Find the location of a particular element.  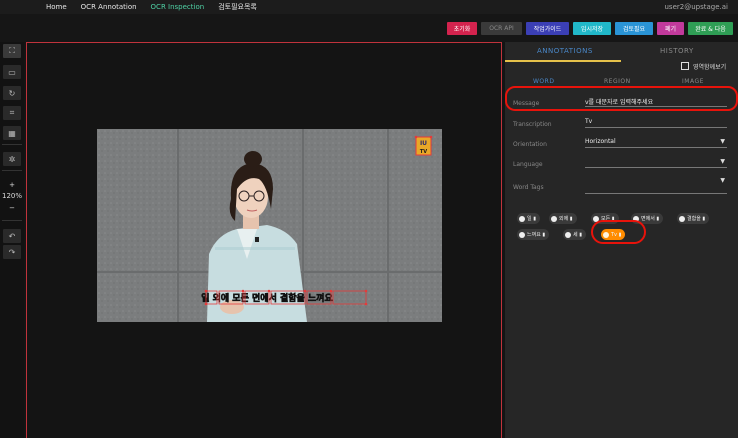

discard-button: 폐기 is located at coordinates (670, 28).